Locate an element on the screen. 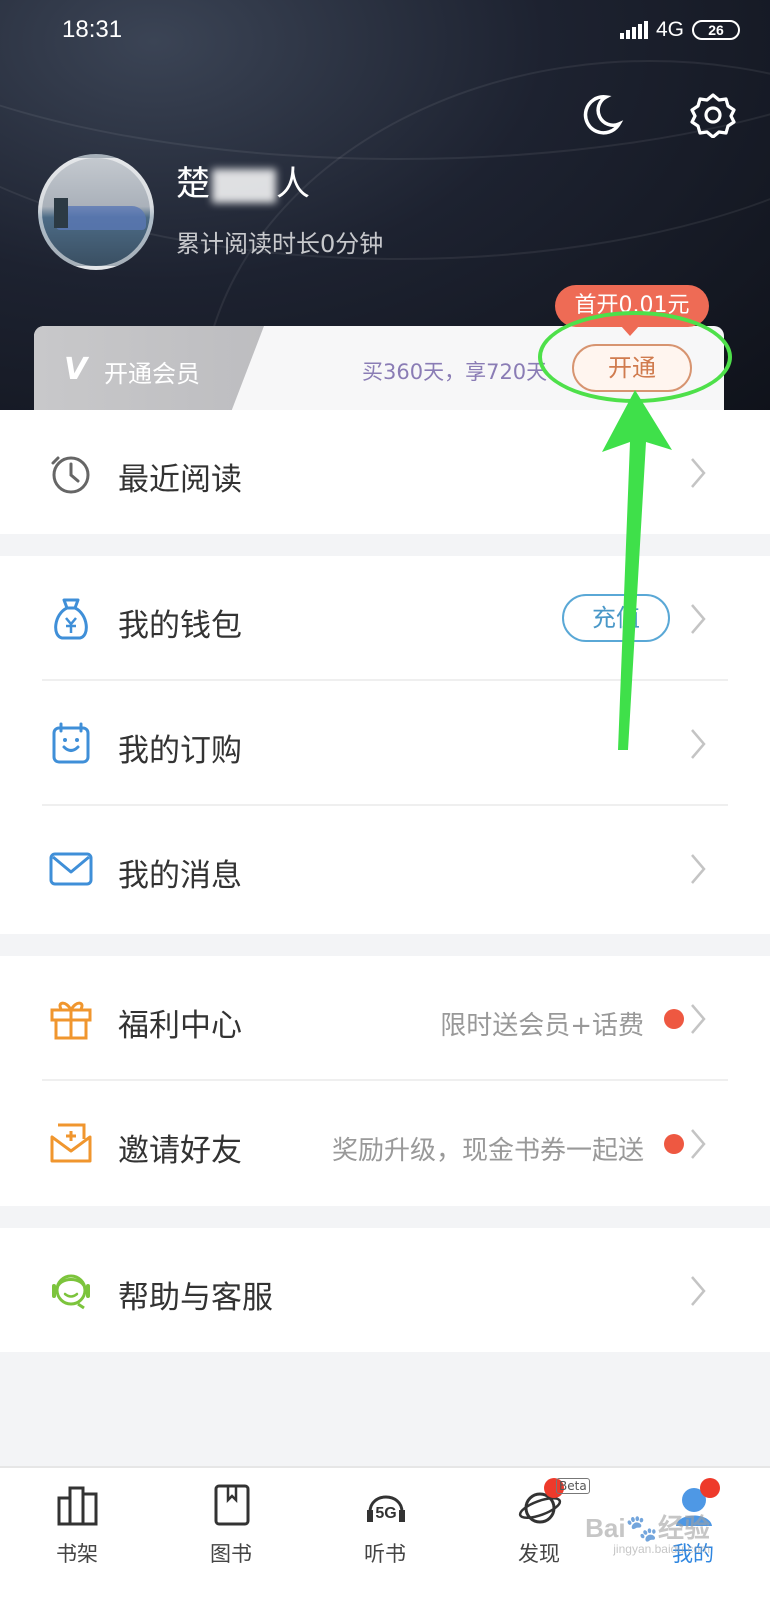 The image size is (770, 1600). avatar is located at coordinates (96, 212).